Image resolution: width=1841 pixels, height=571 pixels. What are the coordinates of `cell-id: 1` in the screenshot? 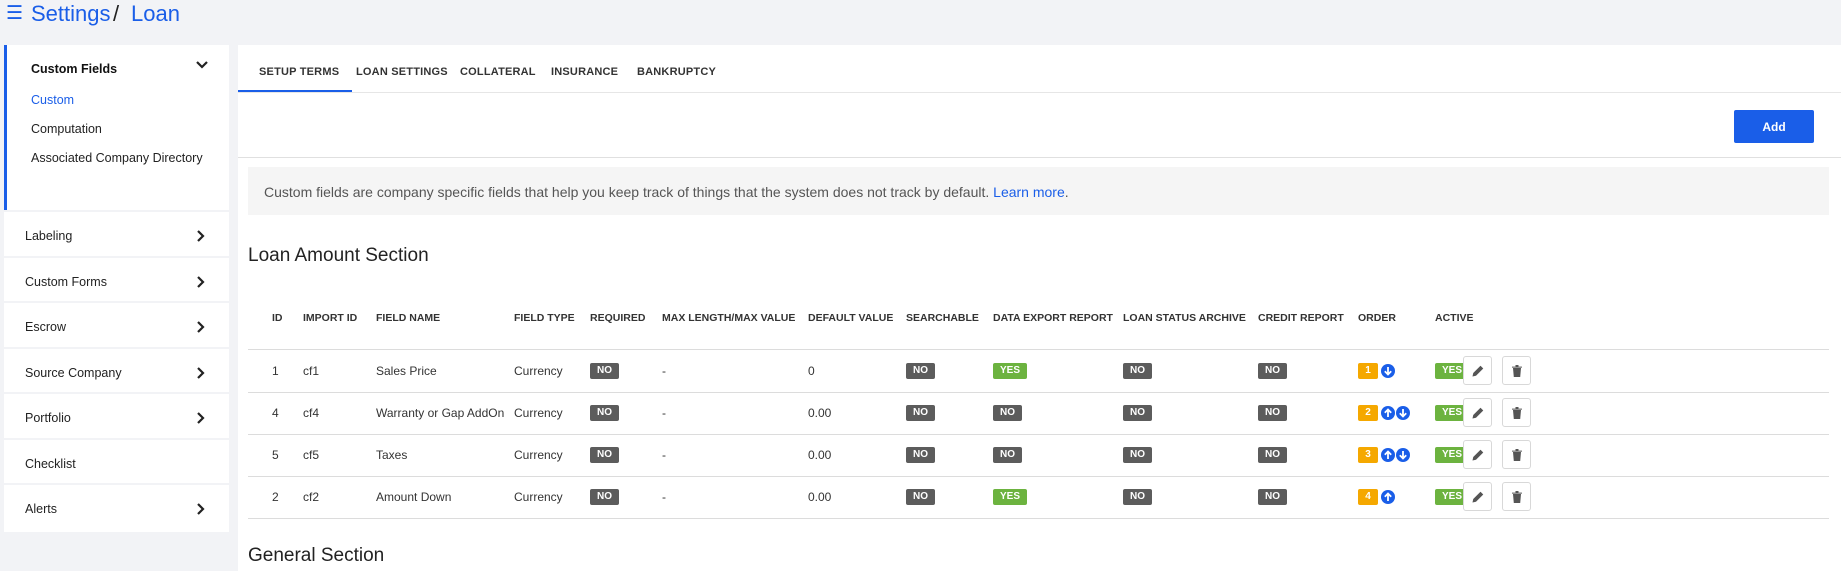 It's located at (275, 371).